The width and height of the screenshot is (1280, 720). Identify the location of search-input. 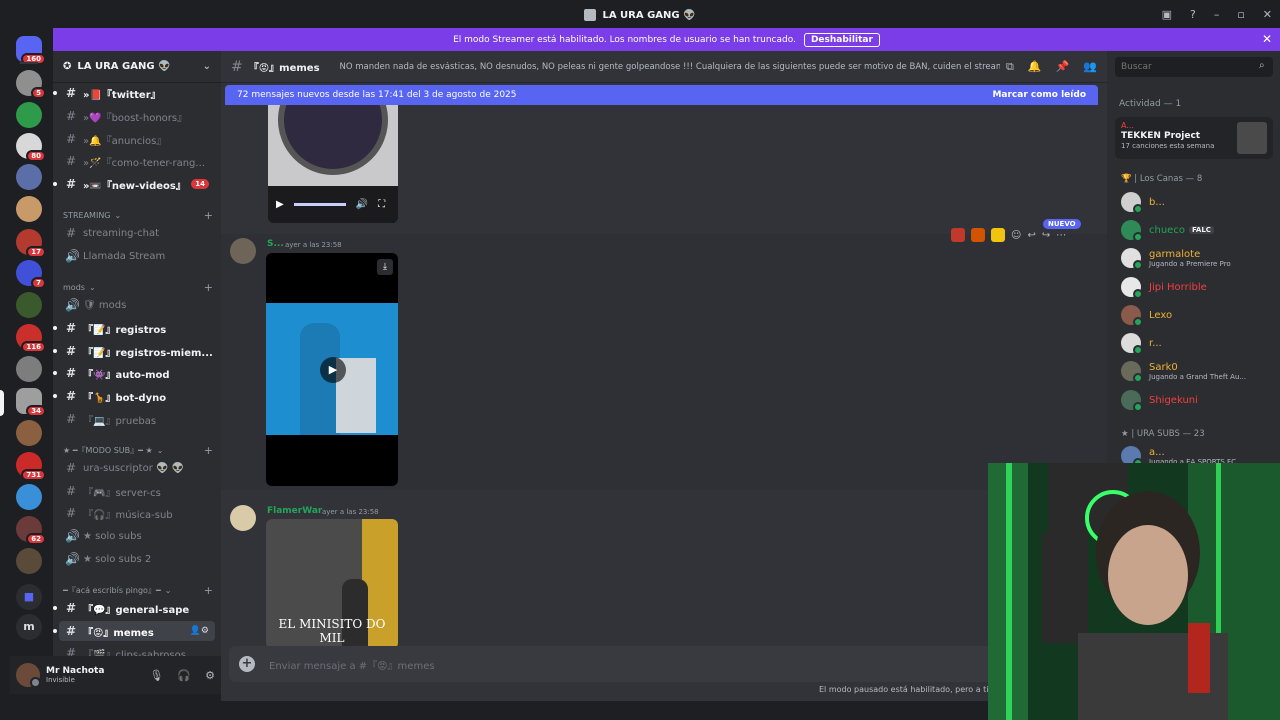
(1194, 67).